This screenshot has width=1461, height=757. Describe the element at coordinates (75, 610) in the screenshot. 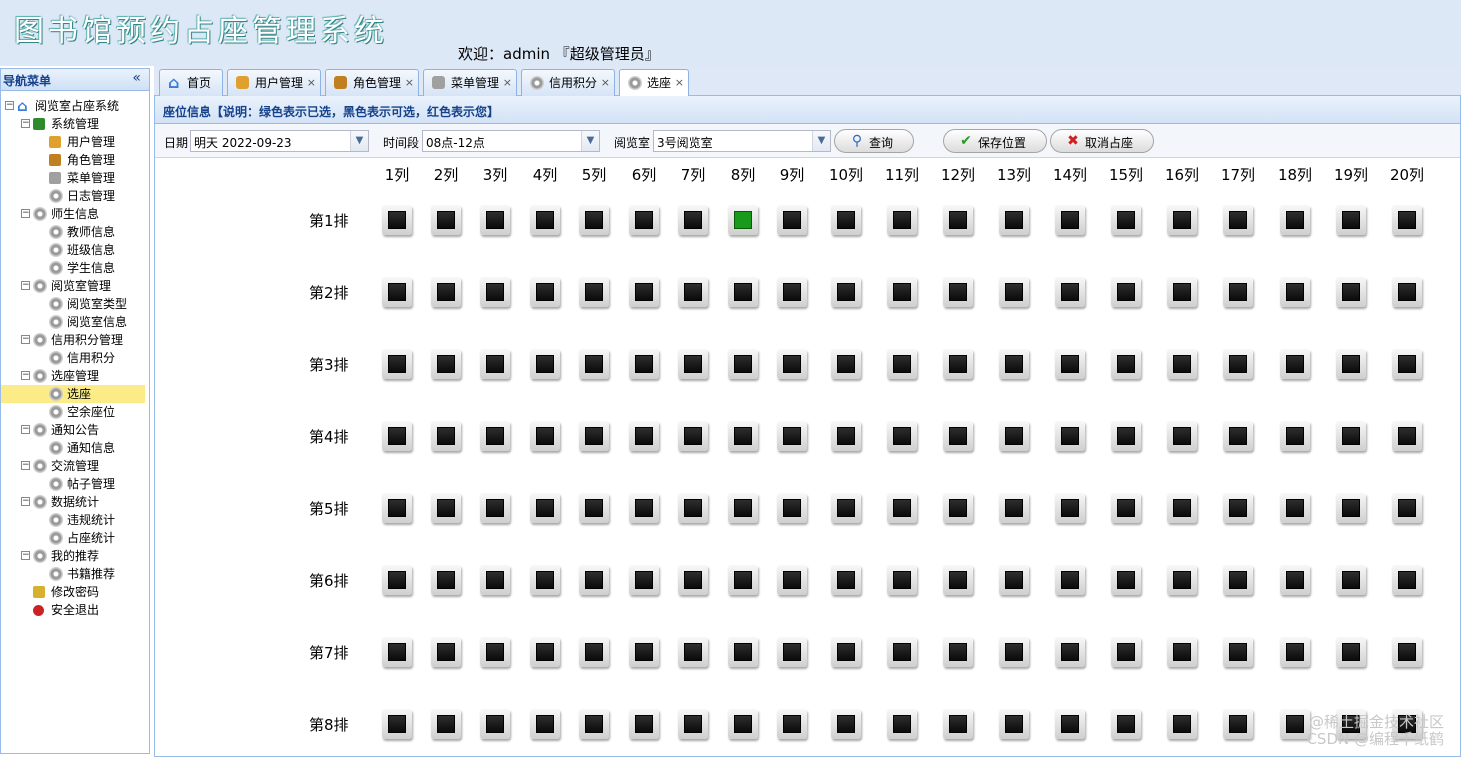

I see `tree-item: 安全退出` at that location.